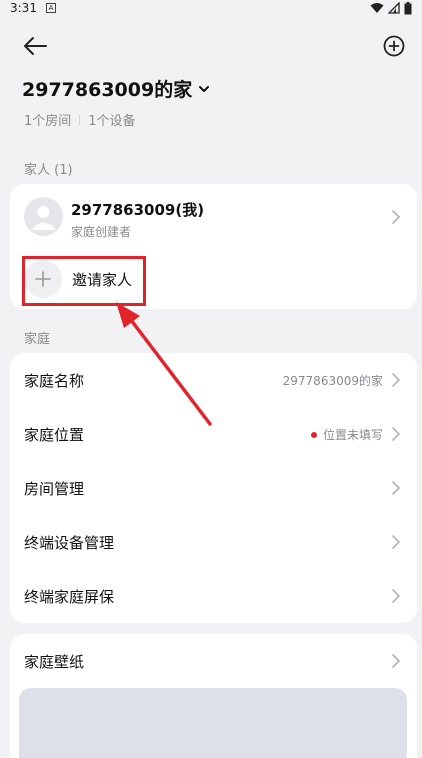 The width and height of the screenshot is (422, 758). I want to click on home-name-value: 2977863009的家, so click(332, 381).